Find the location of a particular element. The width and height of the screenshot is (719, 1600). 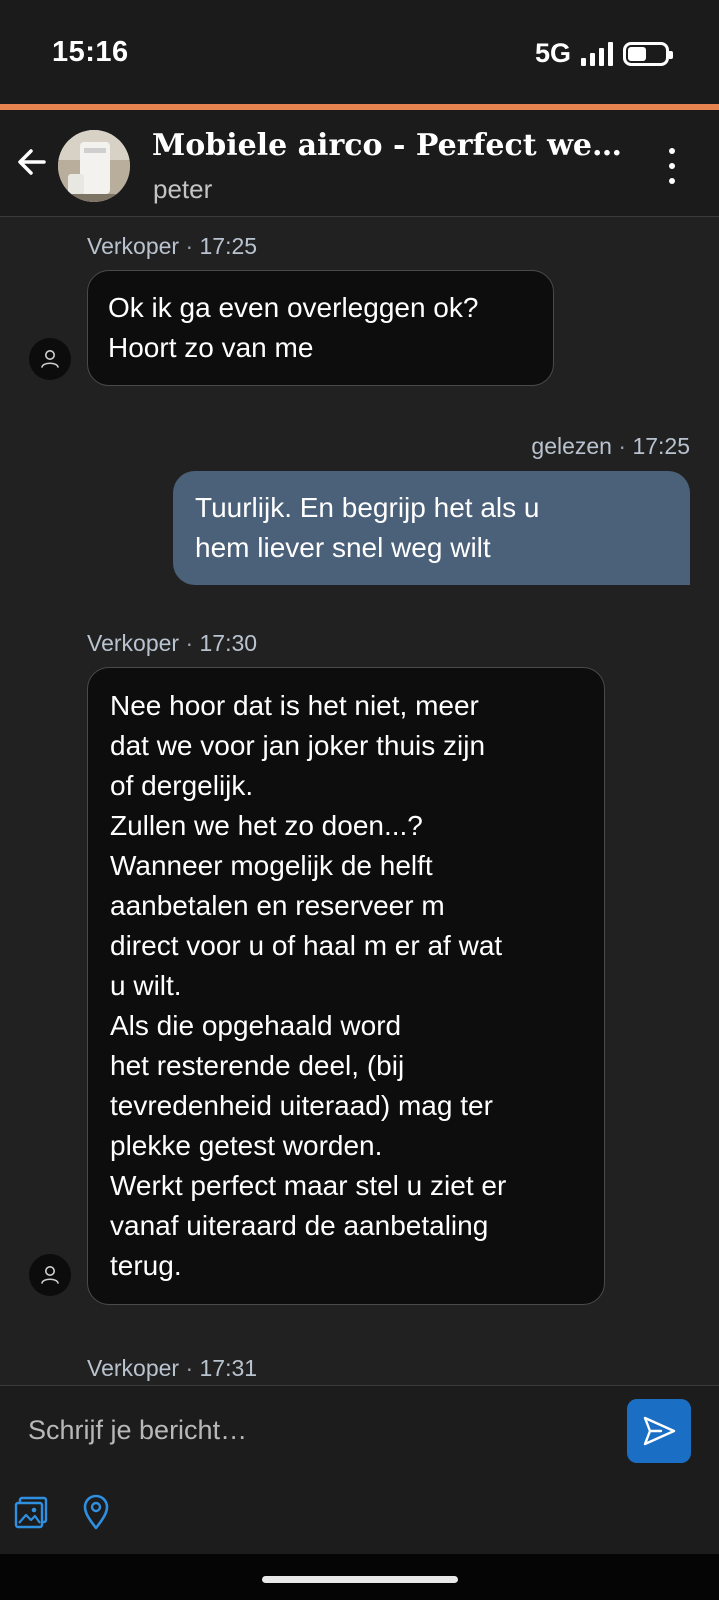

battery-level is located at coordinates (637, 53).